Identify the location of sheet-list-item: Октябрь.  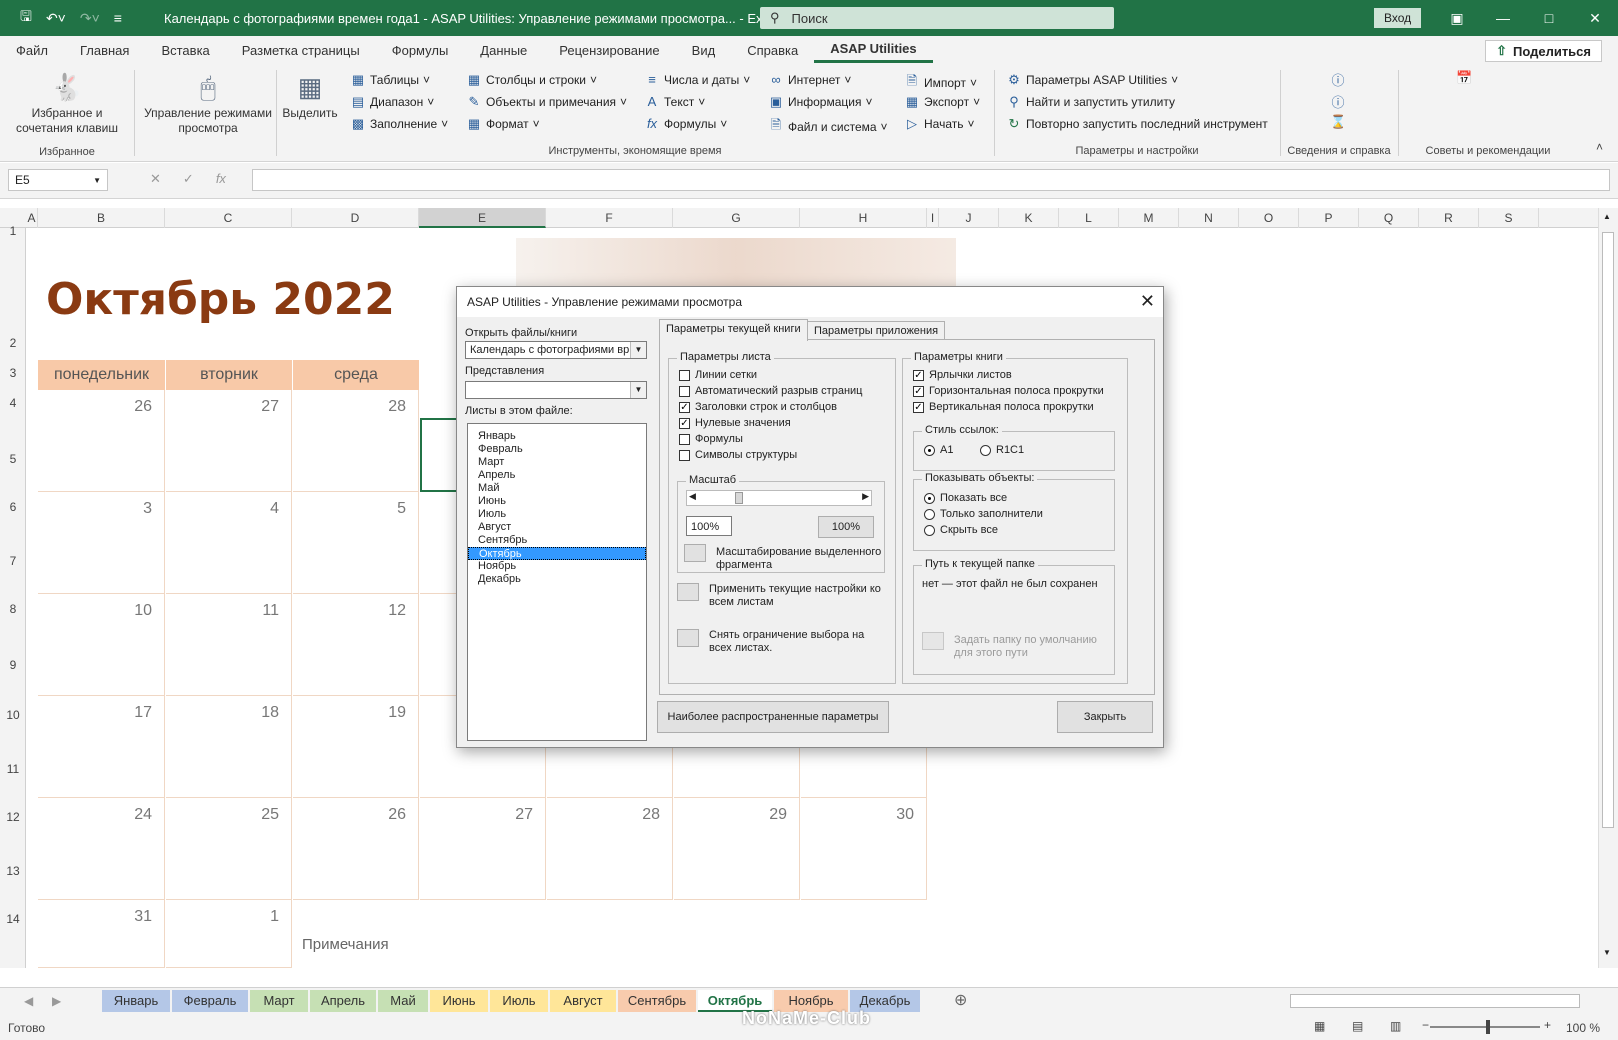
(557, 553).